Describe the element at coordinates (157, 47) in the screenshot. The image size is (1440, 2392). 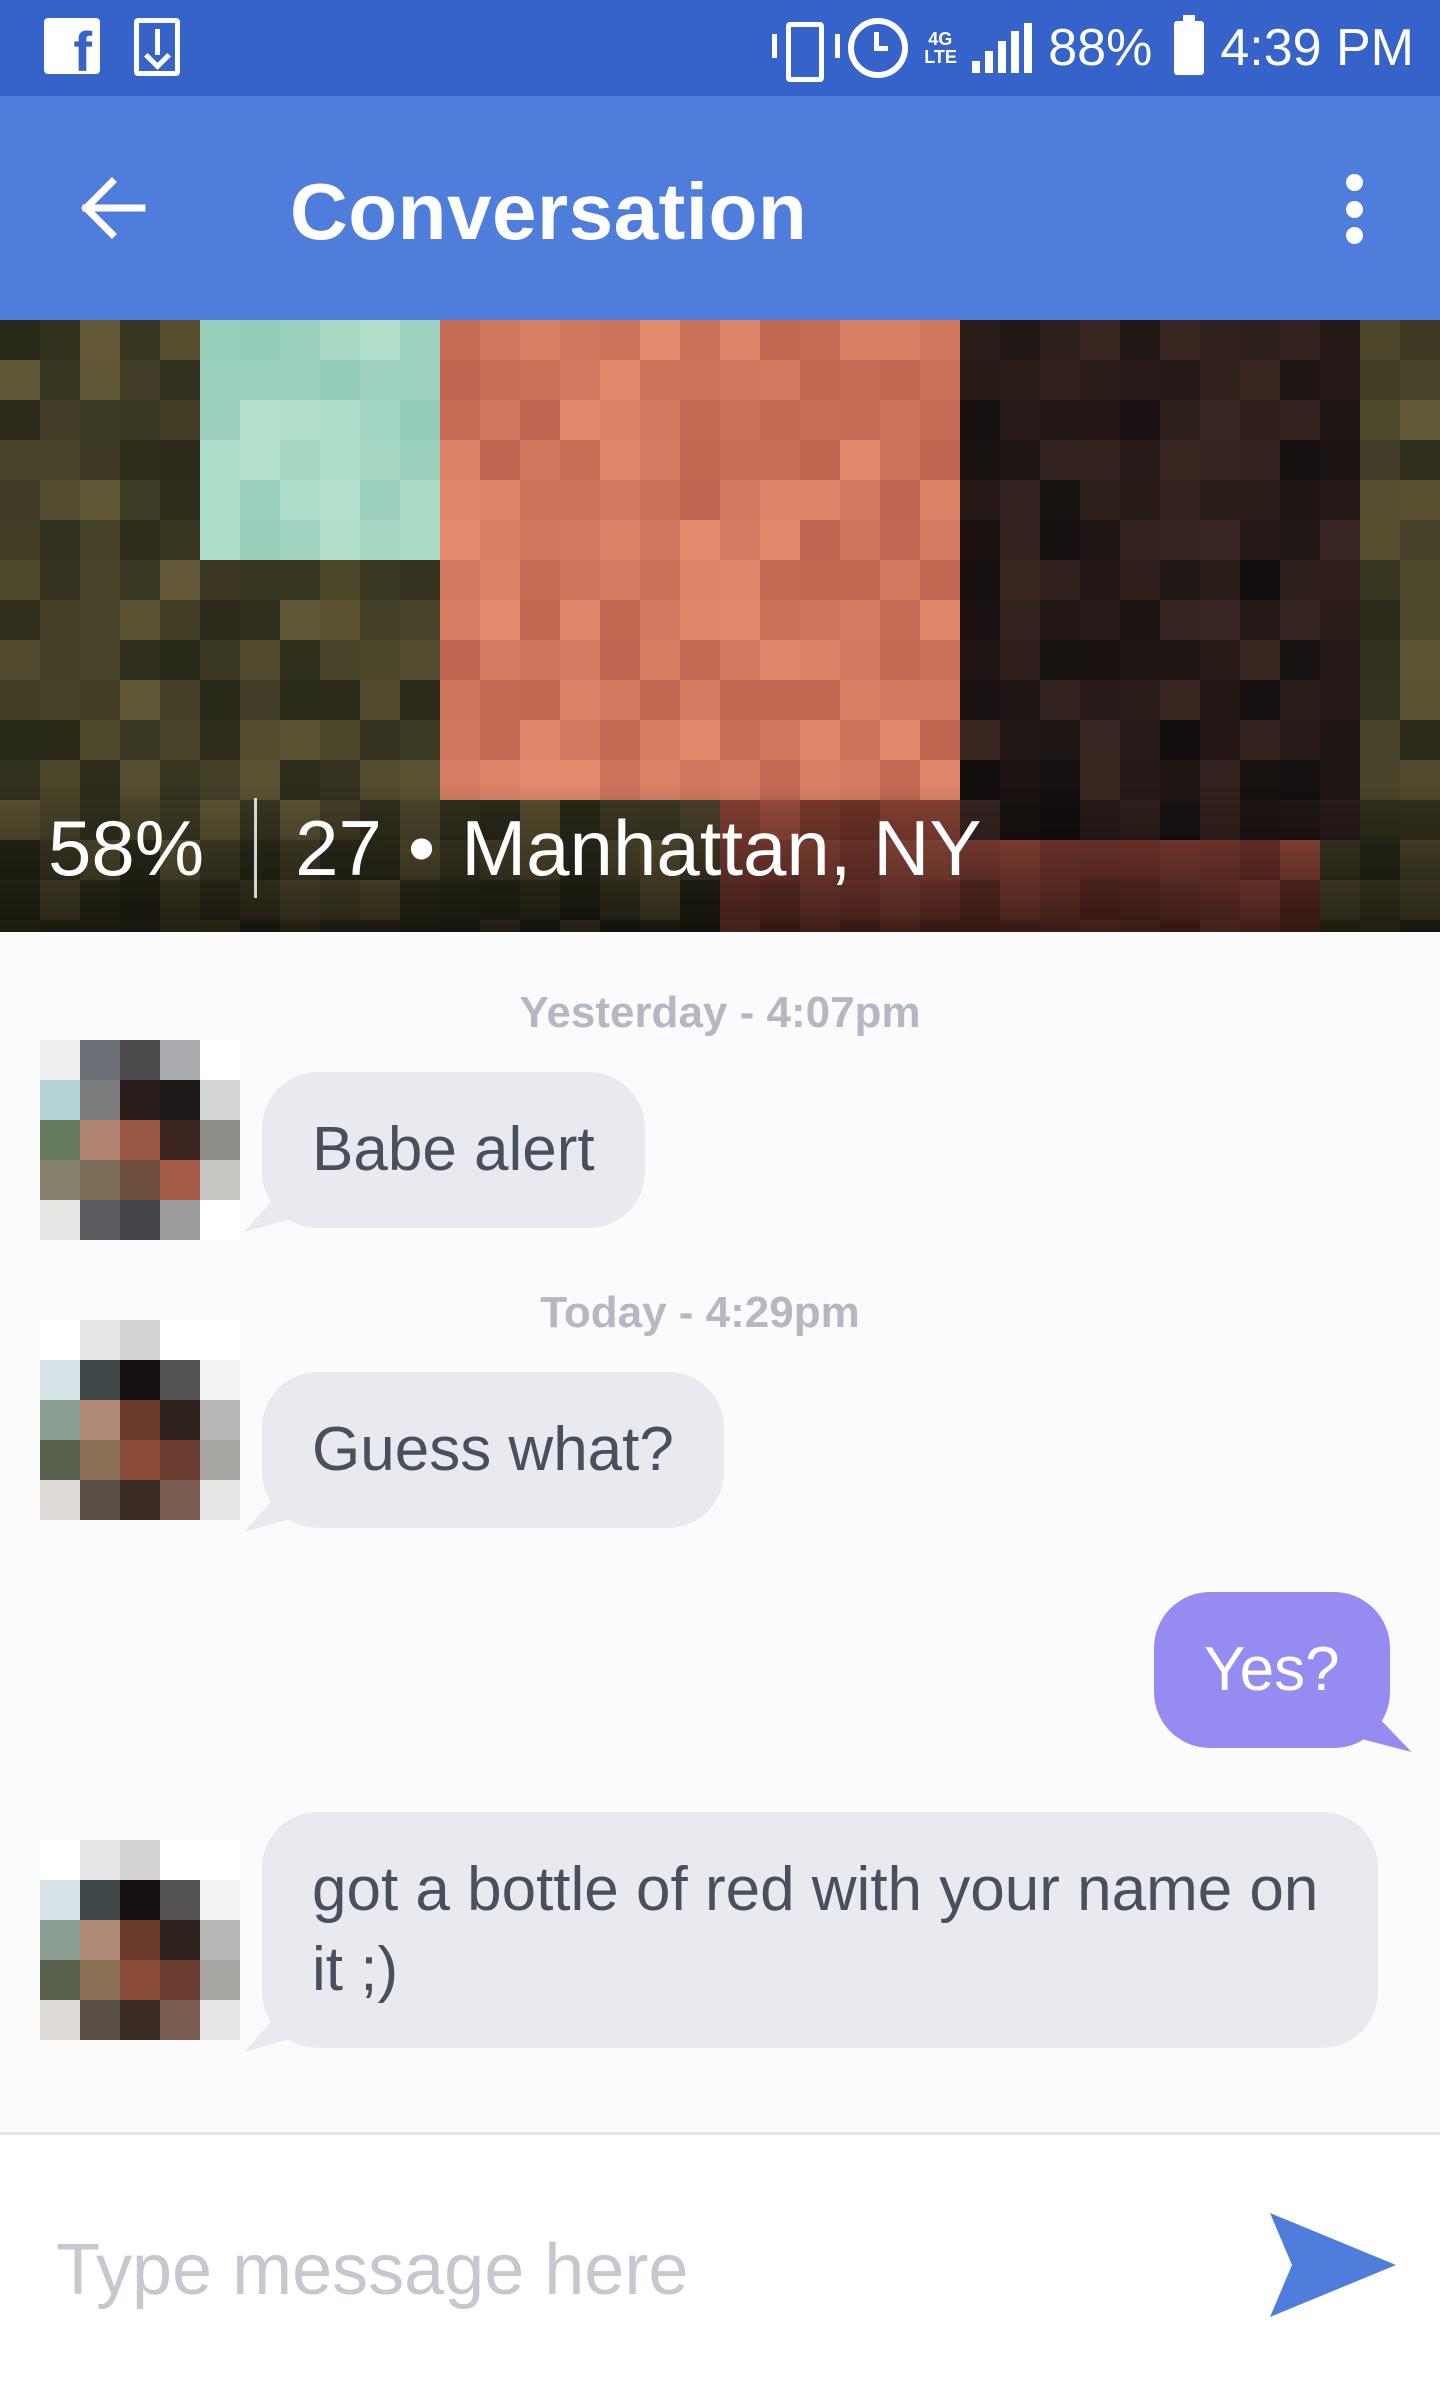
I see `download-icon` at that location.